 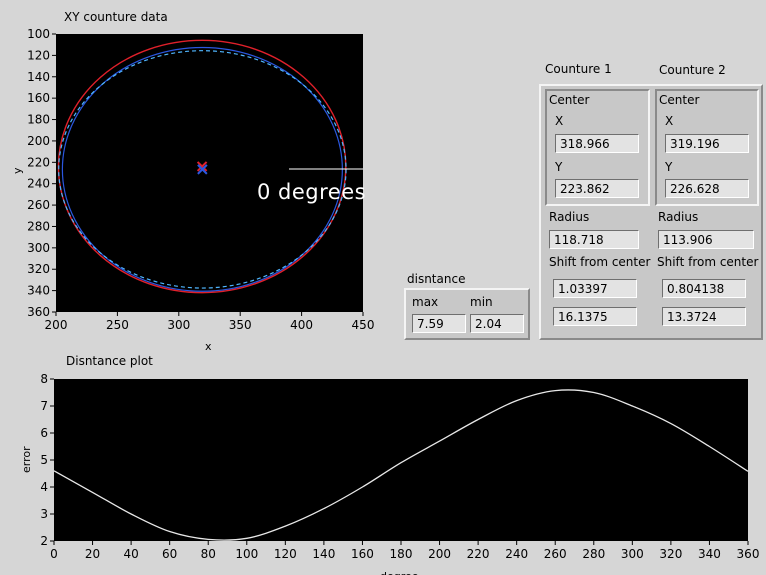 What do you see at coordinates (323, 554) in the screenshot?
I see `distance-x-tick-label: 140` at bounding box center [323, 554].